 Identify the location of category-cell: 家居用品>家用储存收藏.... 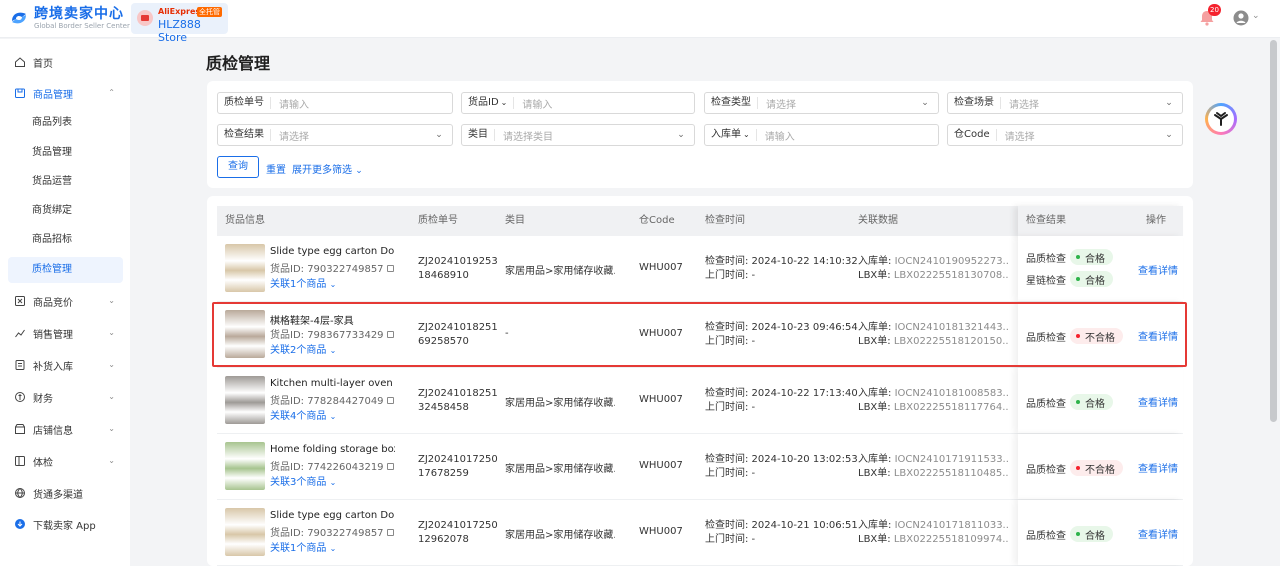
(560, 535).